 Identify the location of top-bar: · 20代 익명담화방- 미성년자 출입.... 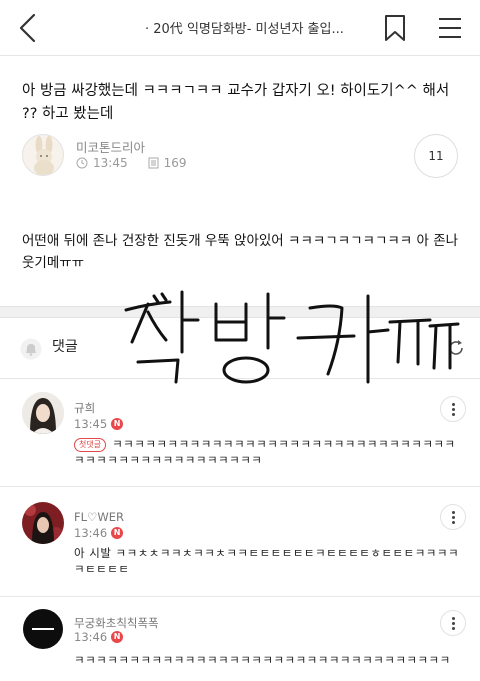
(240, 28).